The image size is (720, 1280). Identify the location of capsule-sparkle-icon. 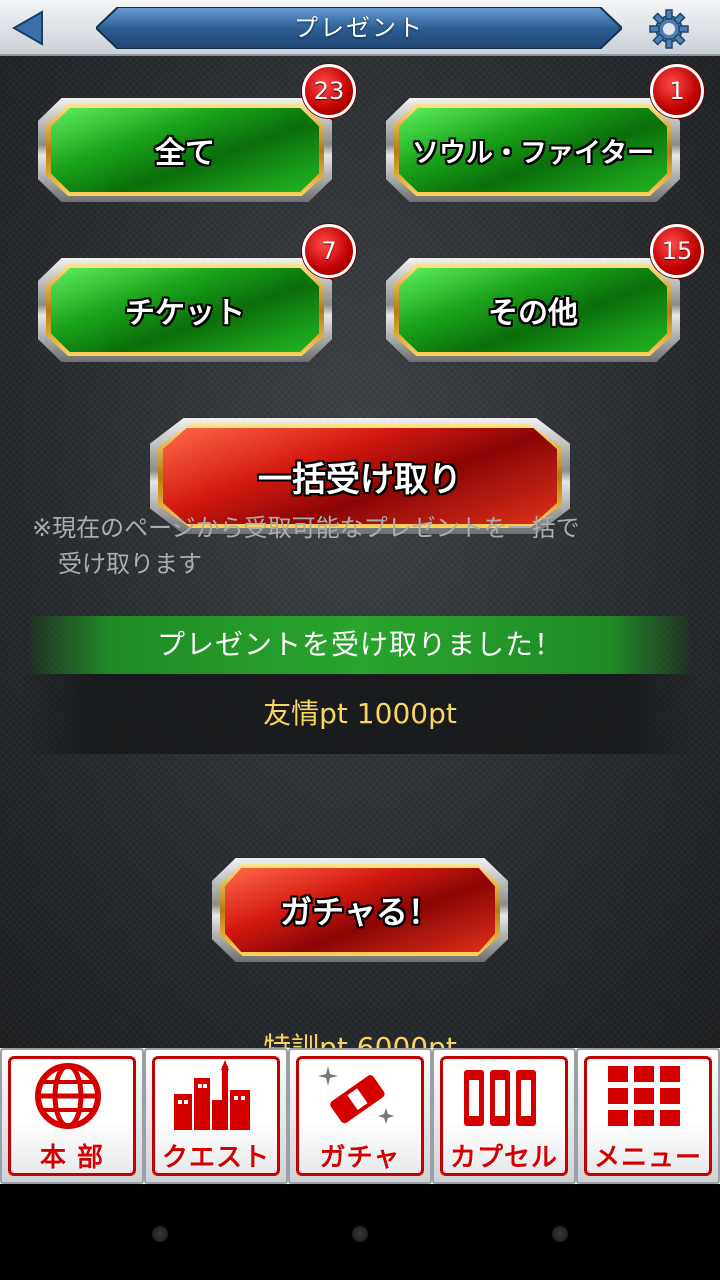
(356, 1095).